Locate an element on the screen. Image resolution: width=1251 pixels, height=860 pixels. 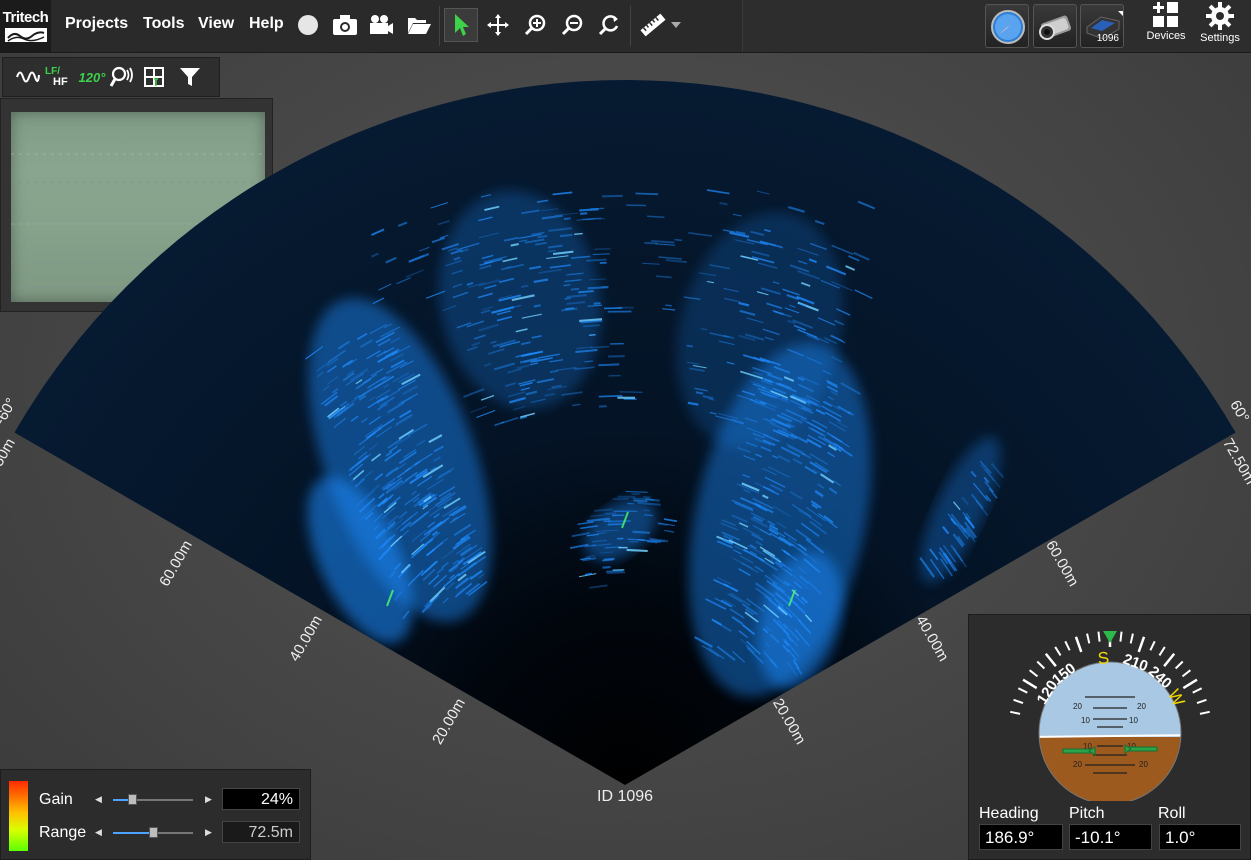
range-decrease-arrow-icon: ◀ is located at coordinates (98, 832).